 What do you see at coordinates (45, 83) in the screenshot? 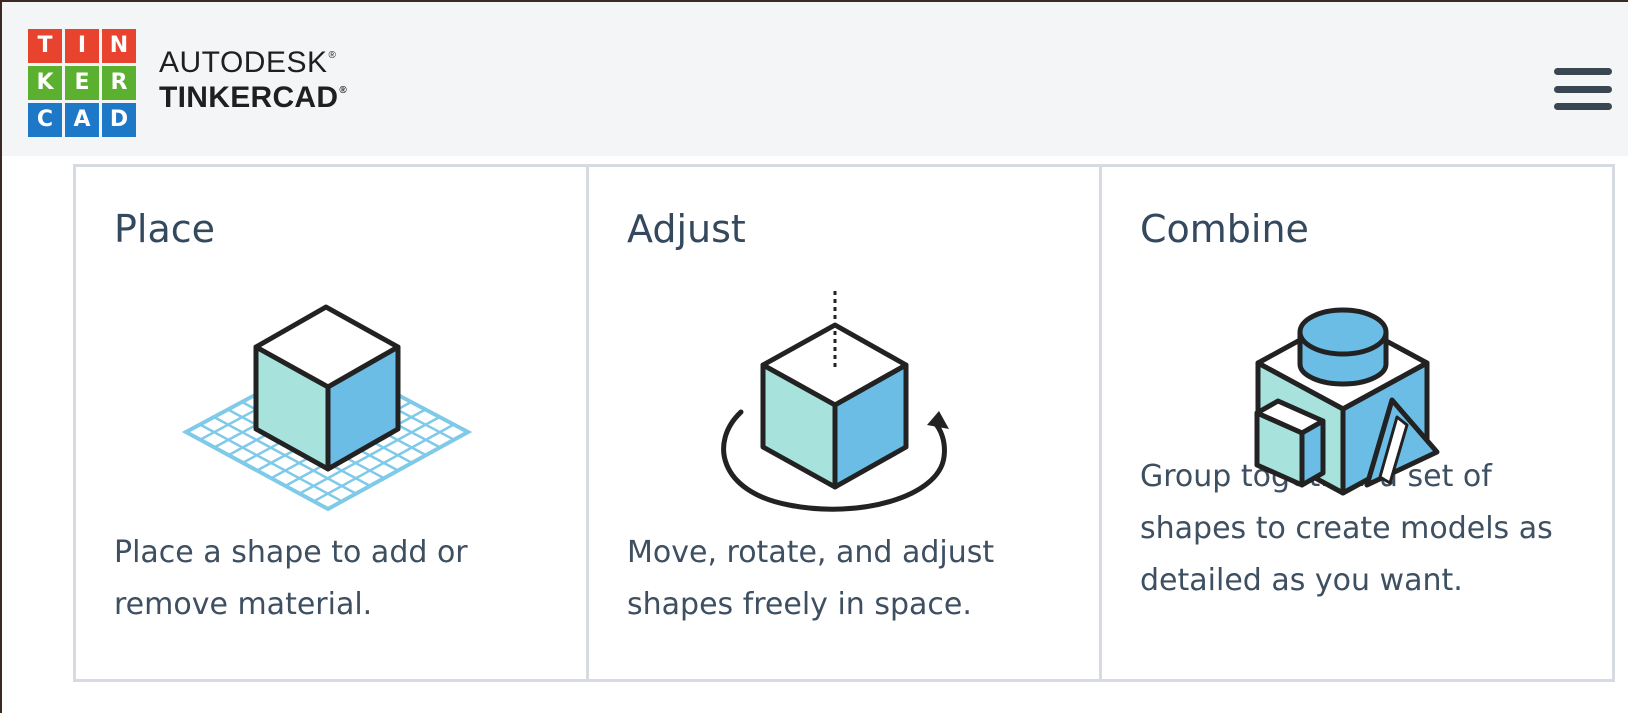
I see `logo-letter: K` at bounding box center [45, 83].